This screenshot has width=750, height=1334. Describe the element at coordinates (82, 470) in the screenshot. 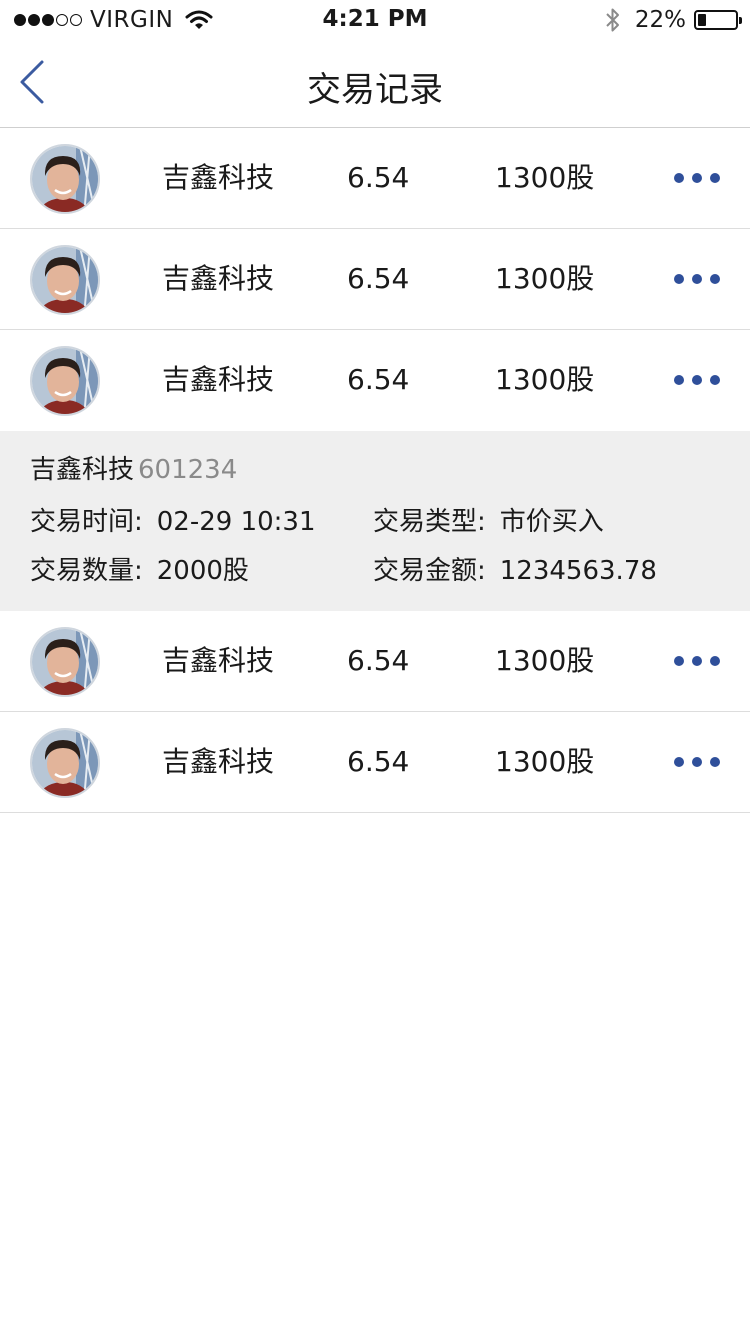

I see `detail-stock-name: 吉鑫科技` at that location.